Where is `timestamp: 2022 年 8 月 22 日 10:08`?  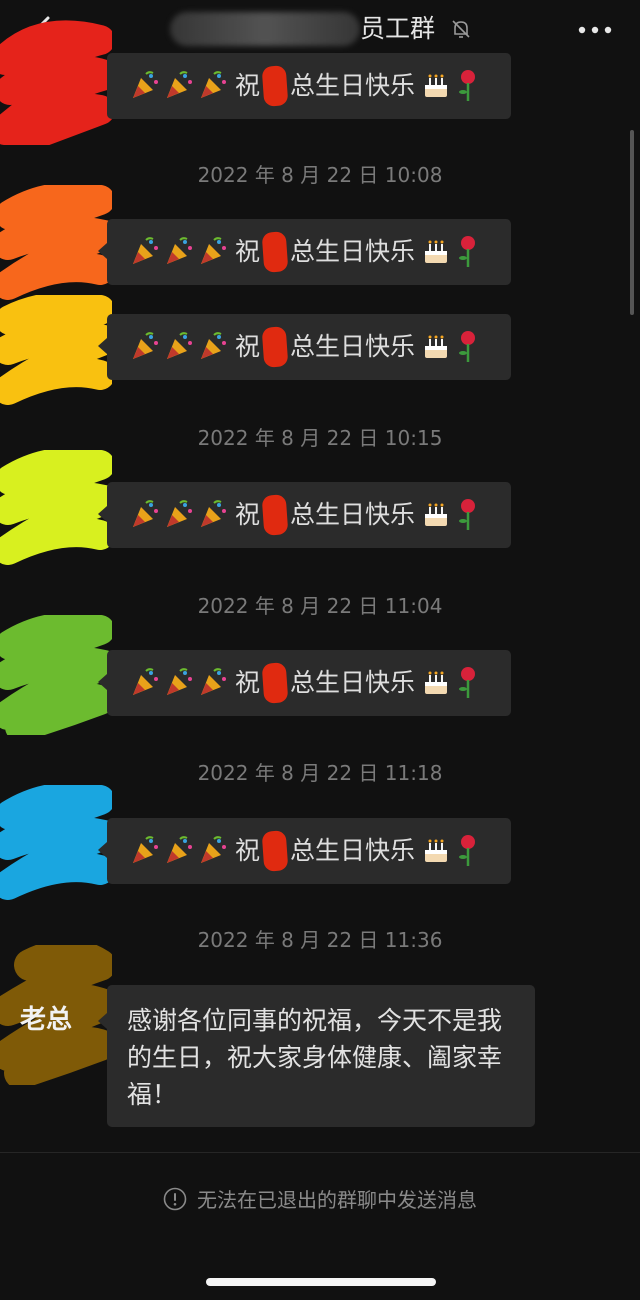 timestamp: 2022 年 8 月 22 日 10:08 is located at coordinates (320, 175).